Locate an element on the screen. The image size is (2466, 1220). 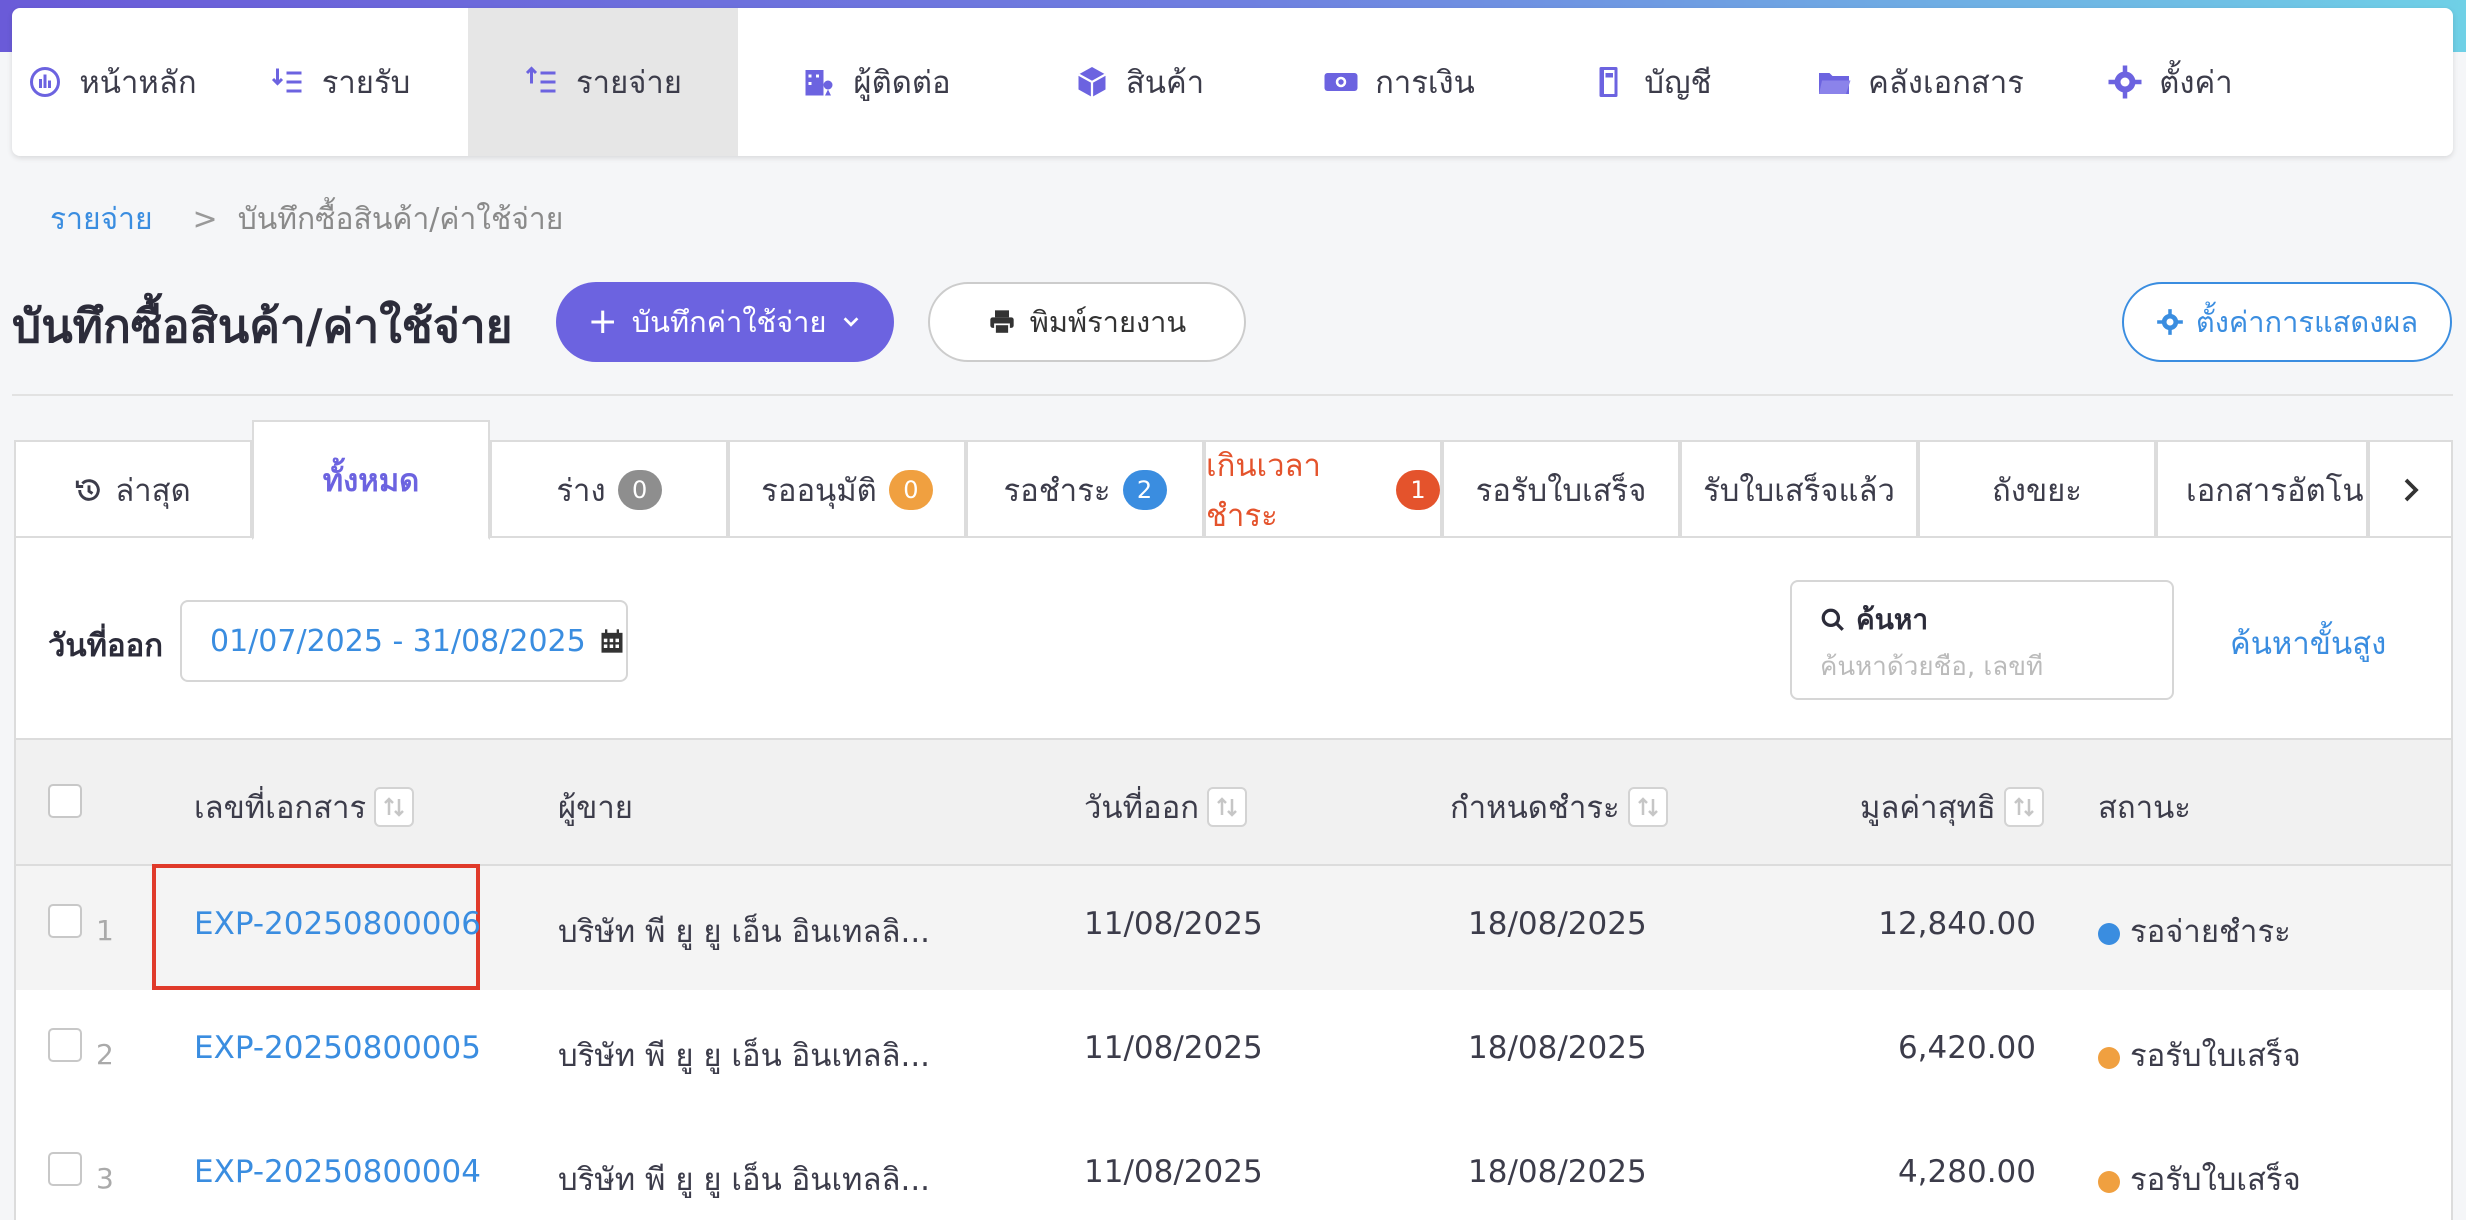
nav-item-income: รายรับ is located at coordinates (340, 82).